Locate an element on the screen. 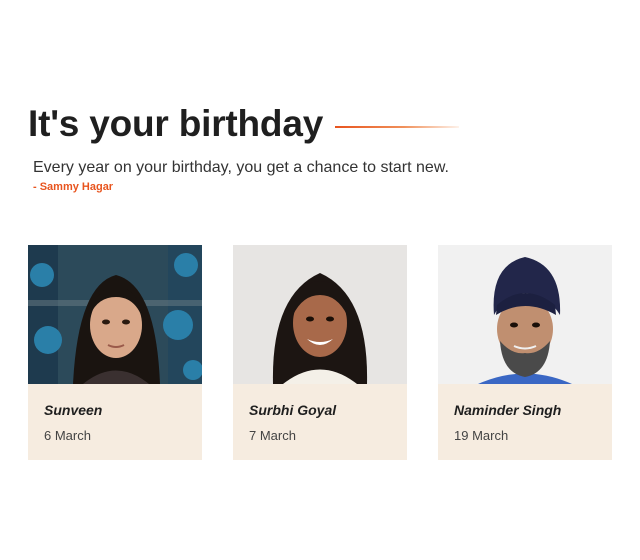  birthday-card: Surbhi Goyal 7 March is located at coordinates (320, 352).